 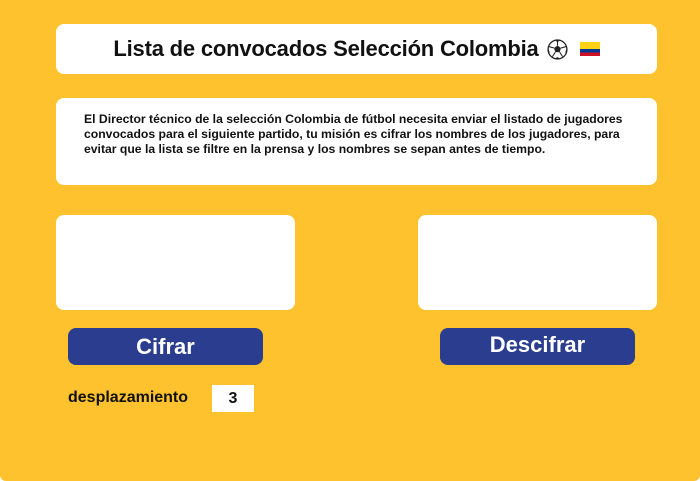 What do you see at coordinates (233, 398) in the screenshot?
I see `shift-input` at bounding box center [233, 398].